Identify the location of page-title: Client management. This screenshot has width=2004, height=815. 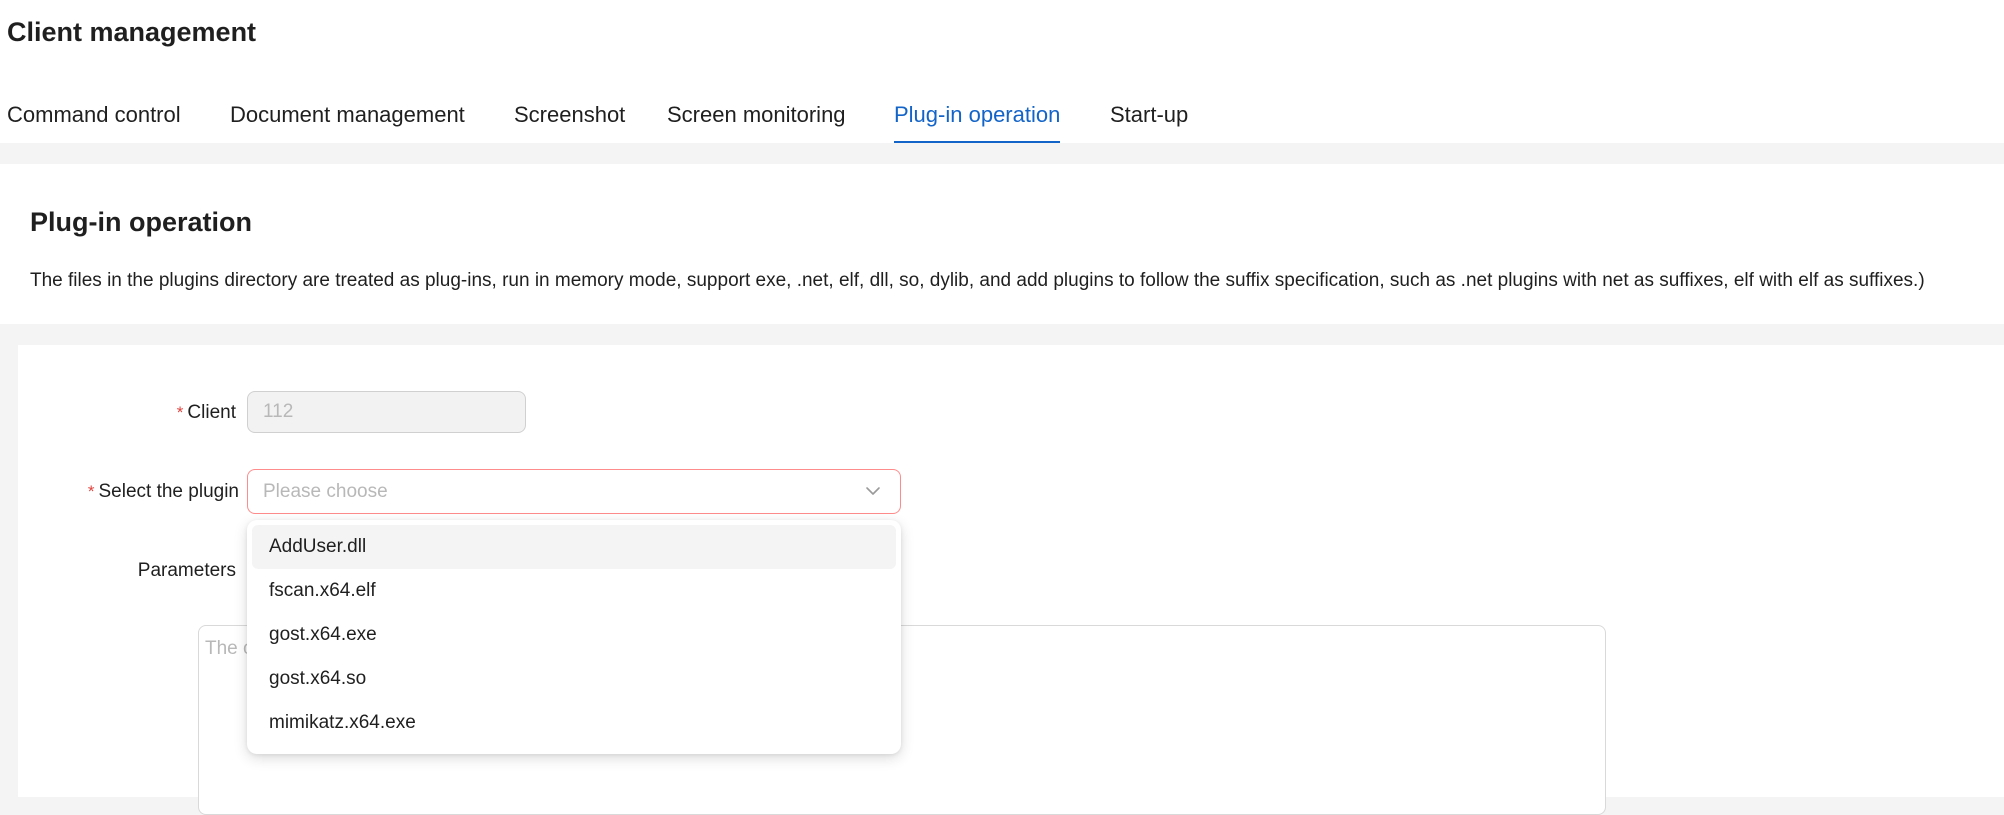
(132, 32).